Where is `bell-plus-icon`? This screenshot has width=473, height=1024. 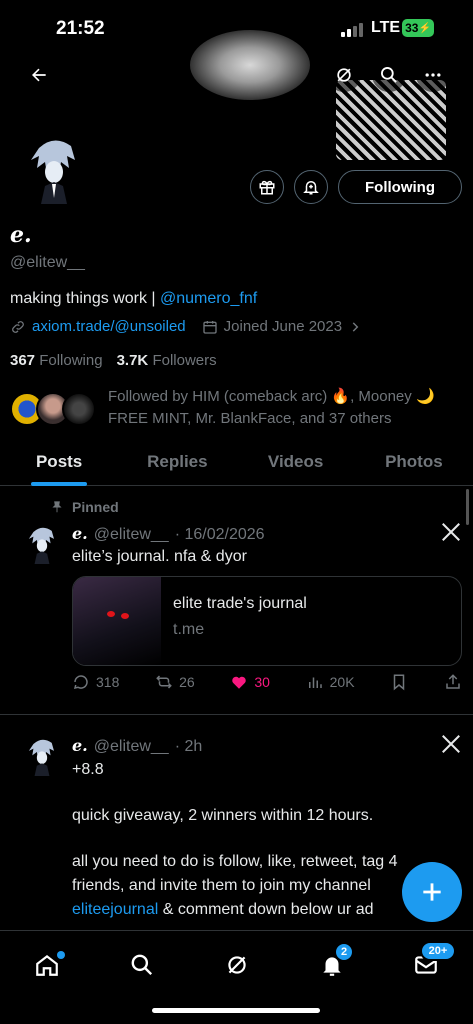 bell-plus-icon is located at coordinates (311, 188).